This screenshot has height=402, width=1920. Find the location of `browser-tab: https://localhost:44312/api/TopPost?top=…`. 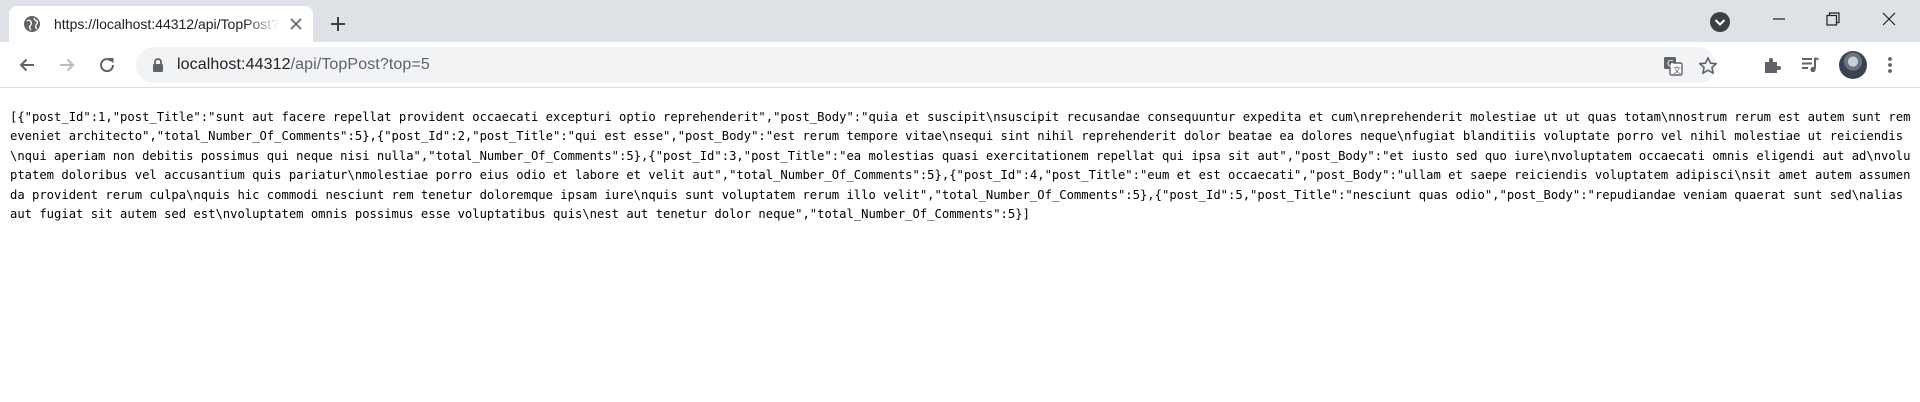

browser-tab: https://localhost:44312/api/TopPost?top=… is located at coordinates (161, 24).